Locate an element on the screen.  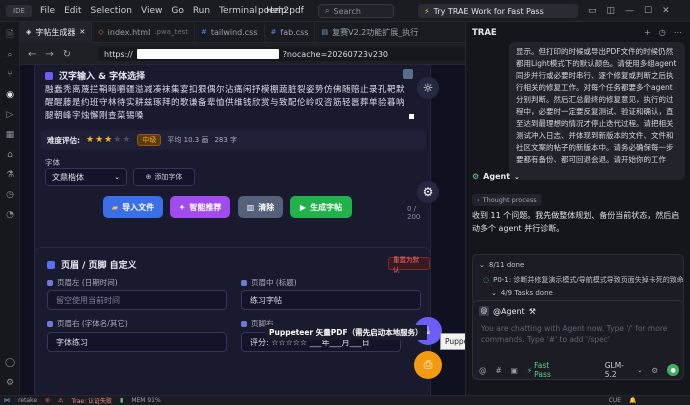
menu-view: View is located at coordinates (151, 11).